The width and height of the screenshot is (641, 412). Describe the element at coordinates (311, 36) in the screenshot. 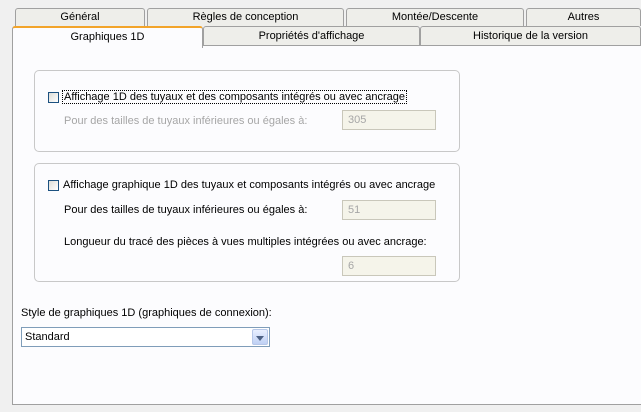

I see `tab-display-properties: Propriétés d'affichage` at that location.